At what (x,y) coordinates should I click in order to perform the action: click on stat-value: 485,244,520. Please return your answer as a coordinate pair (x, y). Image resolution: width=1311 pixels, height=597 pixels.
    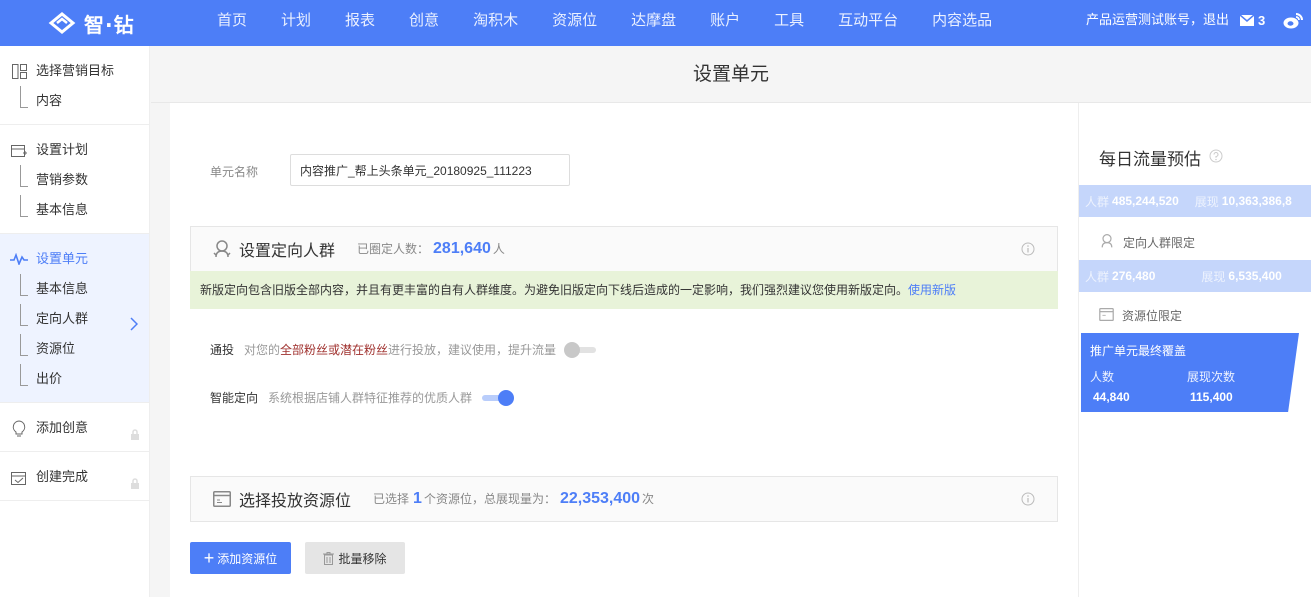
    Looking at the image, I should click on (1145, 201).